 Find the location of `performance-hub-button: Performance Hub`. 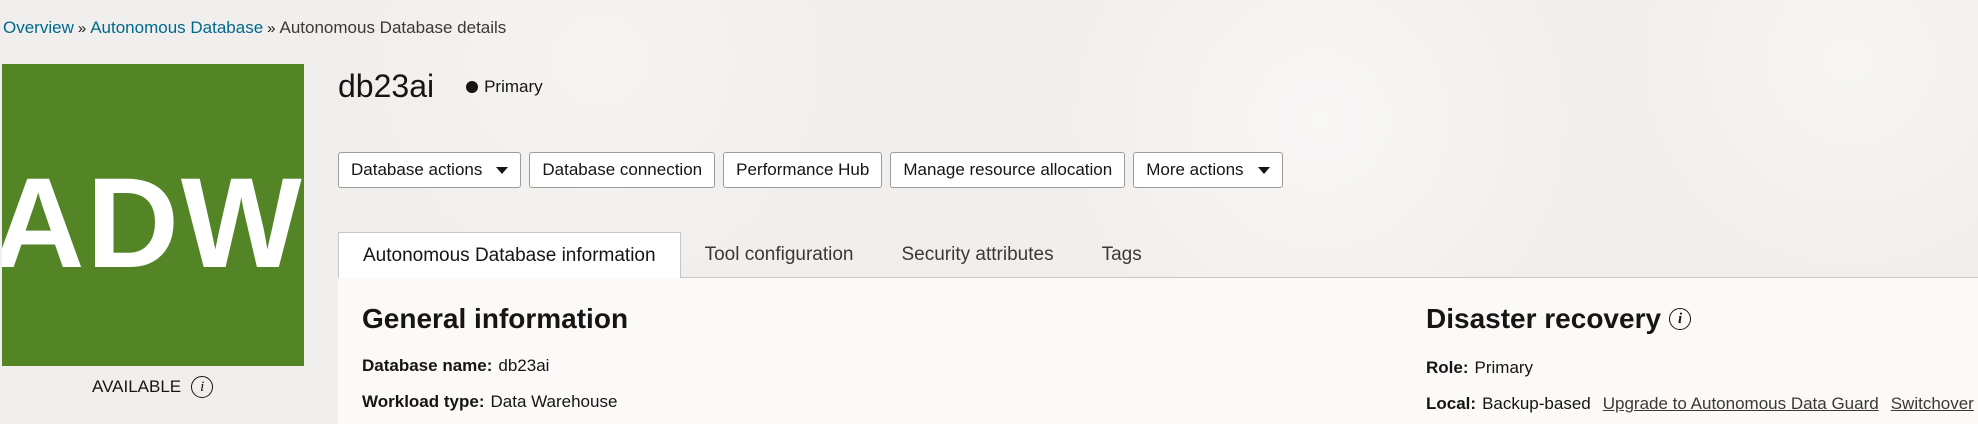

performance-hub-button: Performance Hub is located at coordinates (803, 170).